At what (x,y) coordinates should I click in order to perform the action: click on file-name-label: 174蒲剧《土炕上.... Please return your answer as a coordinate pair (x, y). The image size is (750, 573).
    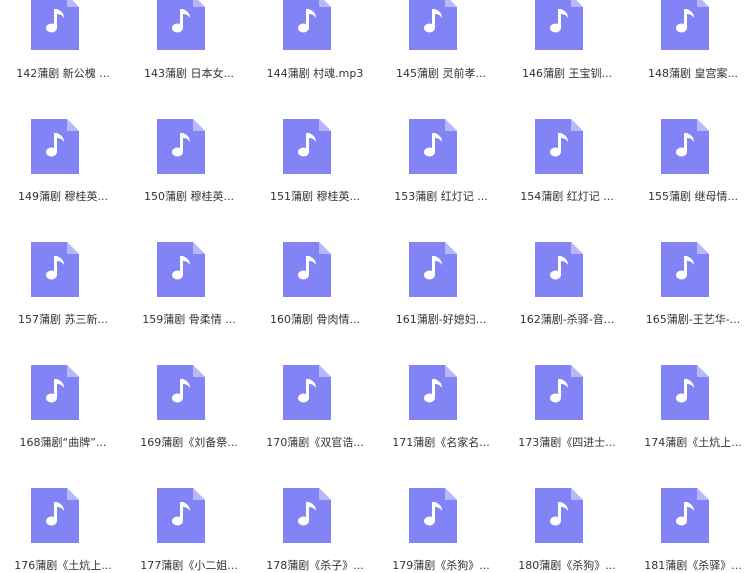
    Looking at the image, I should click on (693, 442).